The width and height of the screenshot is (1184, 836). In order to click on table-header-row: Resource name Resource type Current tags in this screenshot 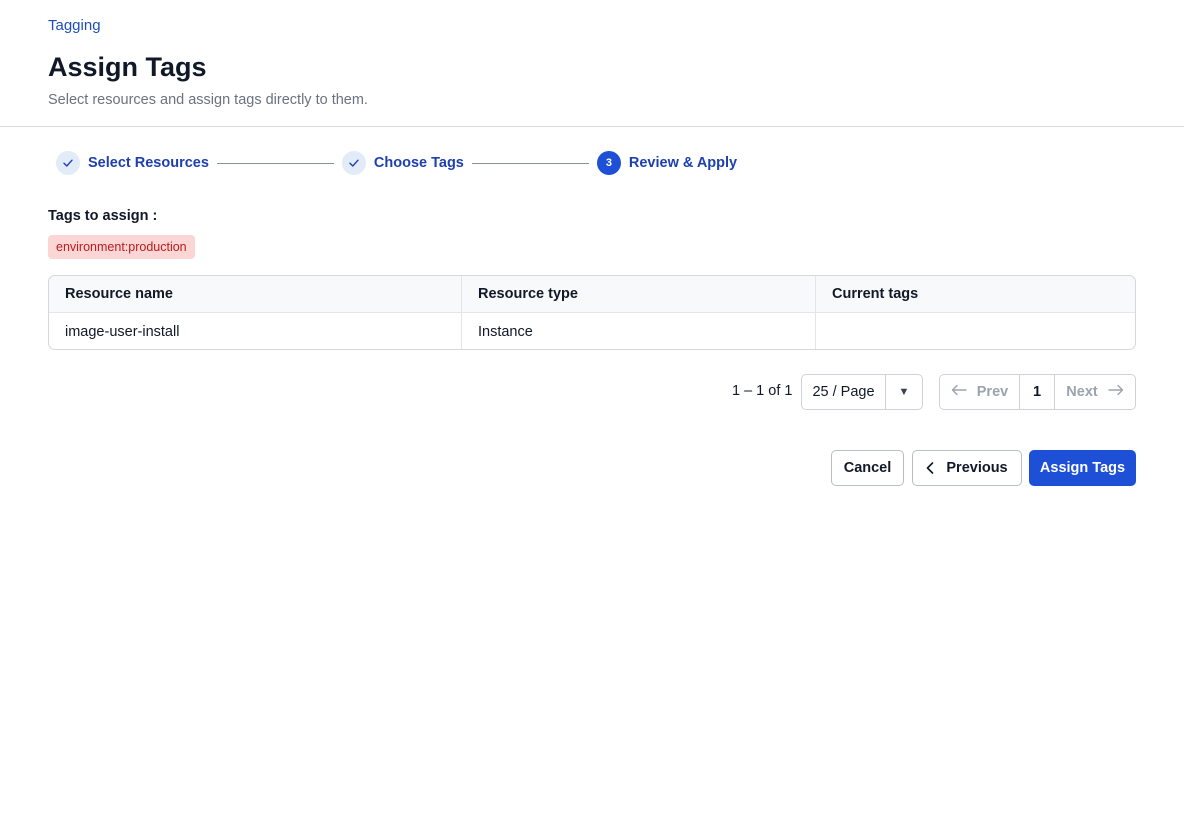, I will do `click(592, 294)`.